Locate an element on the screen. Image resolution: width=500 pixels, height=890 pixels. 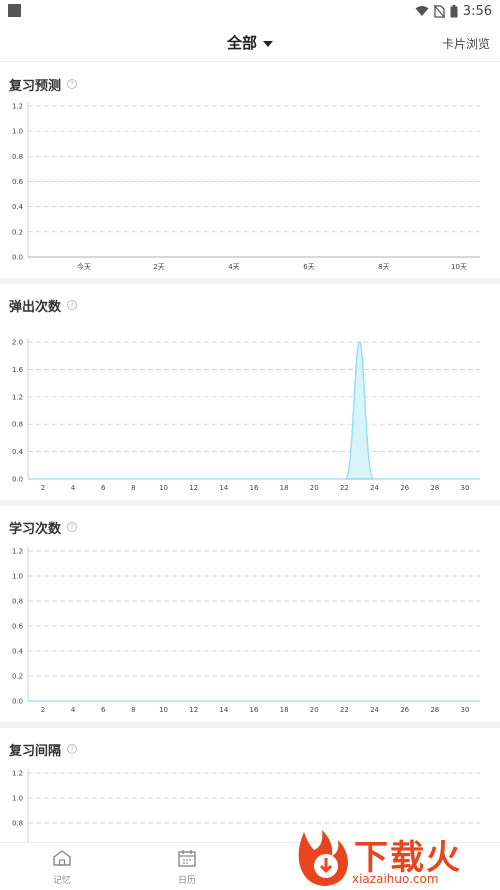
y-tick-label: 1.6 is located at coordinates (18, 370).